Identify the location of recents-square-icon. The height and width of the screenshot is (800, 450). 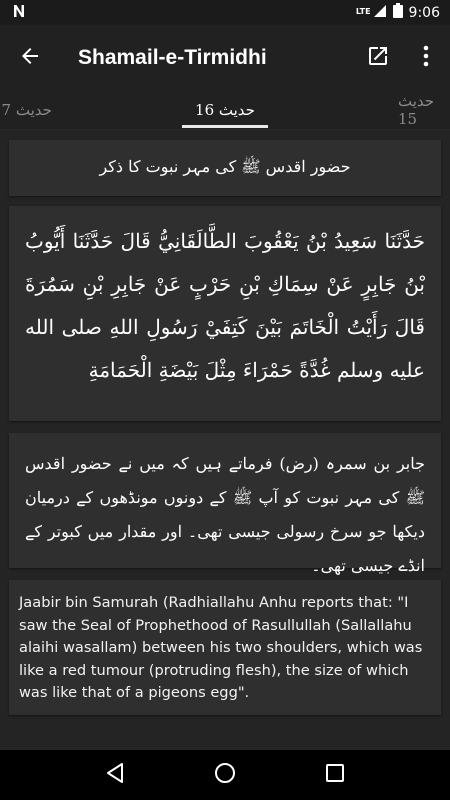
(335, 775).